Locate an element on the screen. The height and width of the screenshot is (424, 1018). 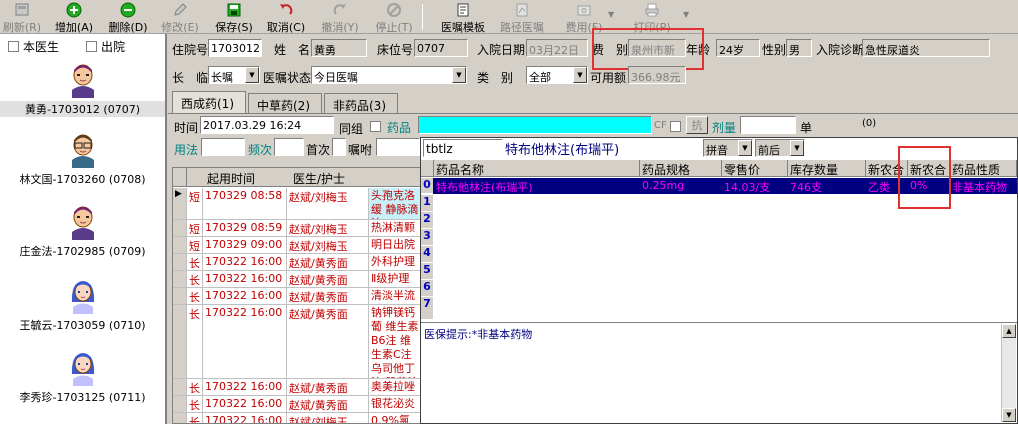
duration-dropdown-arrow: ▼ is located at coordinates (252, 75).